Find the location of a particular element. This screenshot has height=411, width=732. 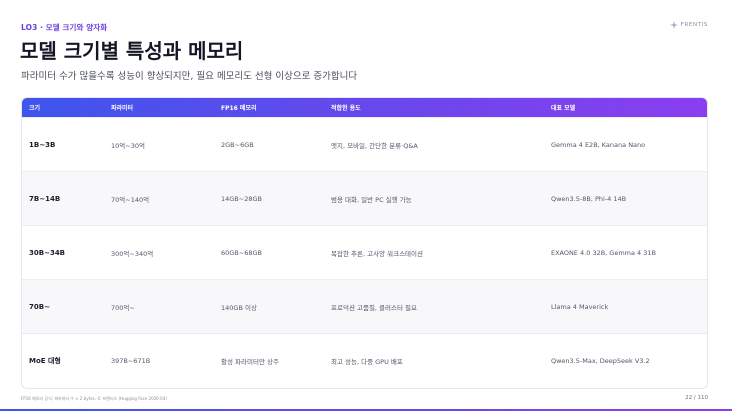

cell-memory: 60GB~68GB is located at coordinates (241, 252).